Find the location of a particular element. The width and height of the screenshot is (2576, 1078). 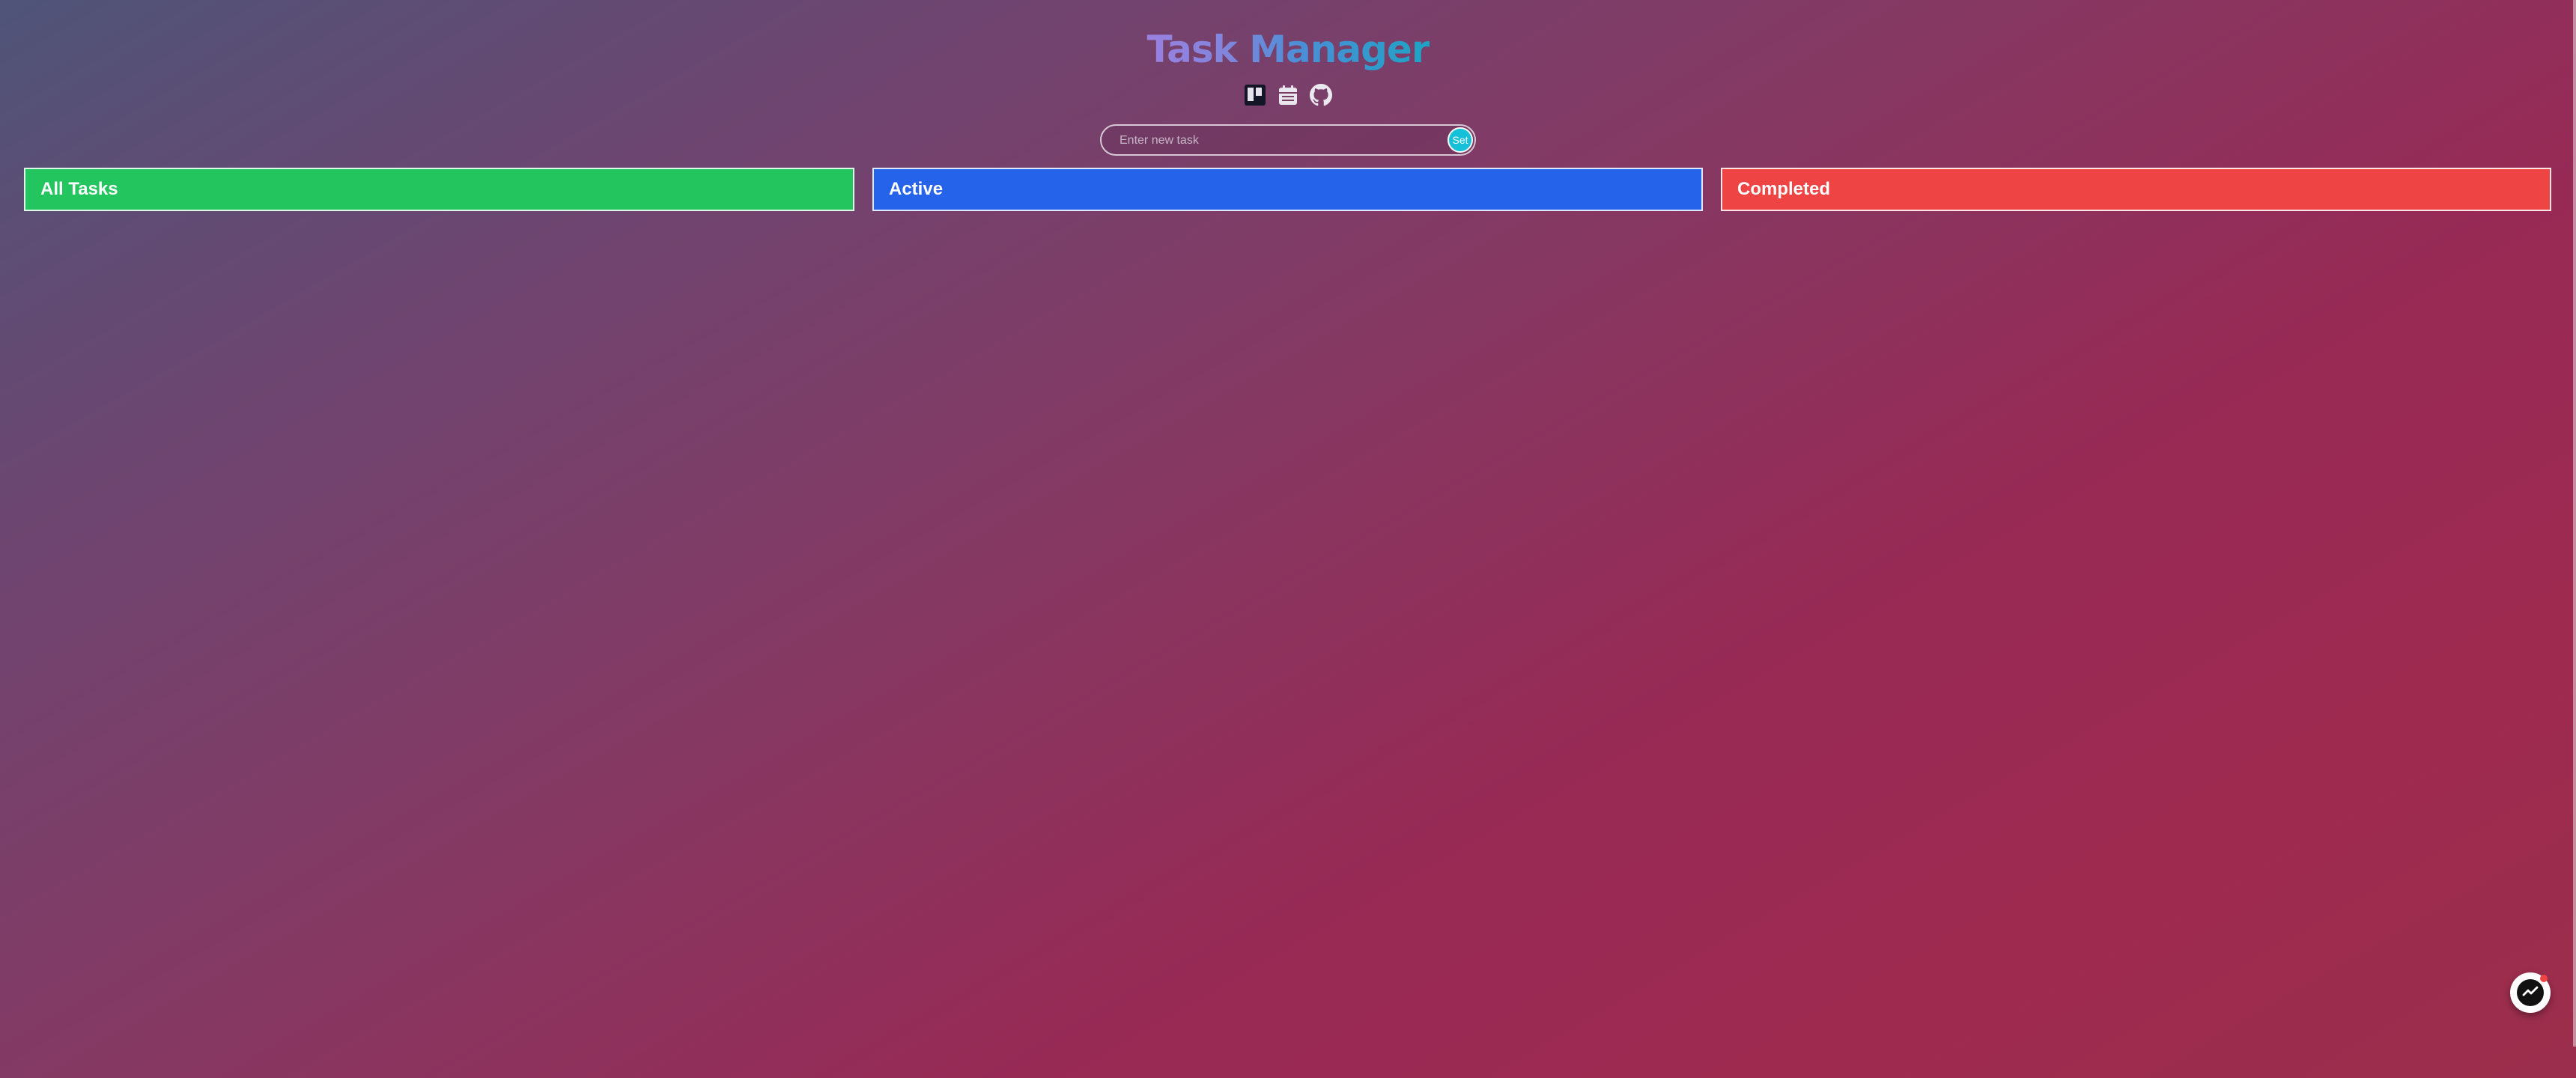

column-all-tasks-label: All Tasks is located at coordinates (79, 189).